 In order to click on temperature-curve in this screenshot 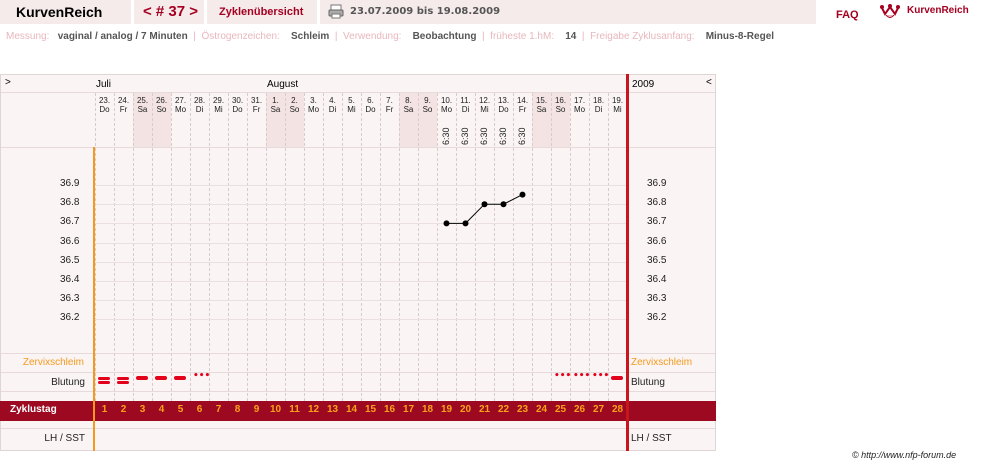, I will do `click(484, 209)`.